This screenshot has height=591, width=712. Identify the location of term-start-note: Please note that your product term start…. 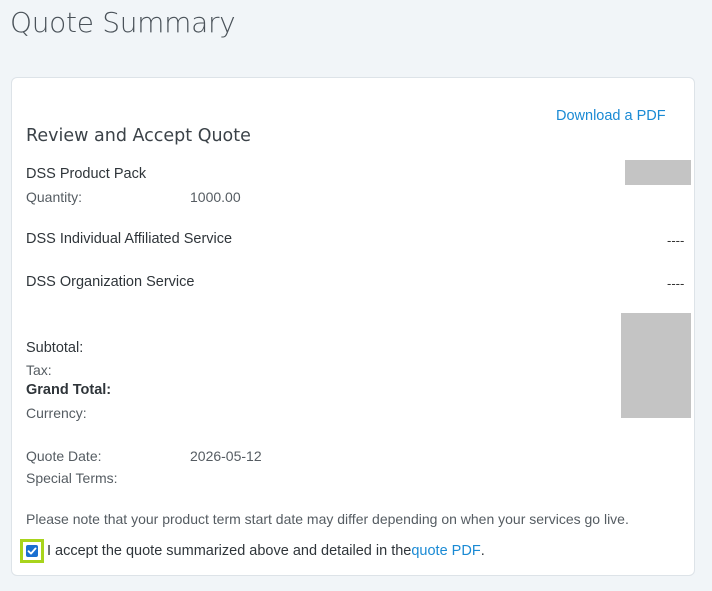
(327, 519).